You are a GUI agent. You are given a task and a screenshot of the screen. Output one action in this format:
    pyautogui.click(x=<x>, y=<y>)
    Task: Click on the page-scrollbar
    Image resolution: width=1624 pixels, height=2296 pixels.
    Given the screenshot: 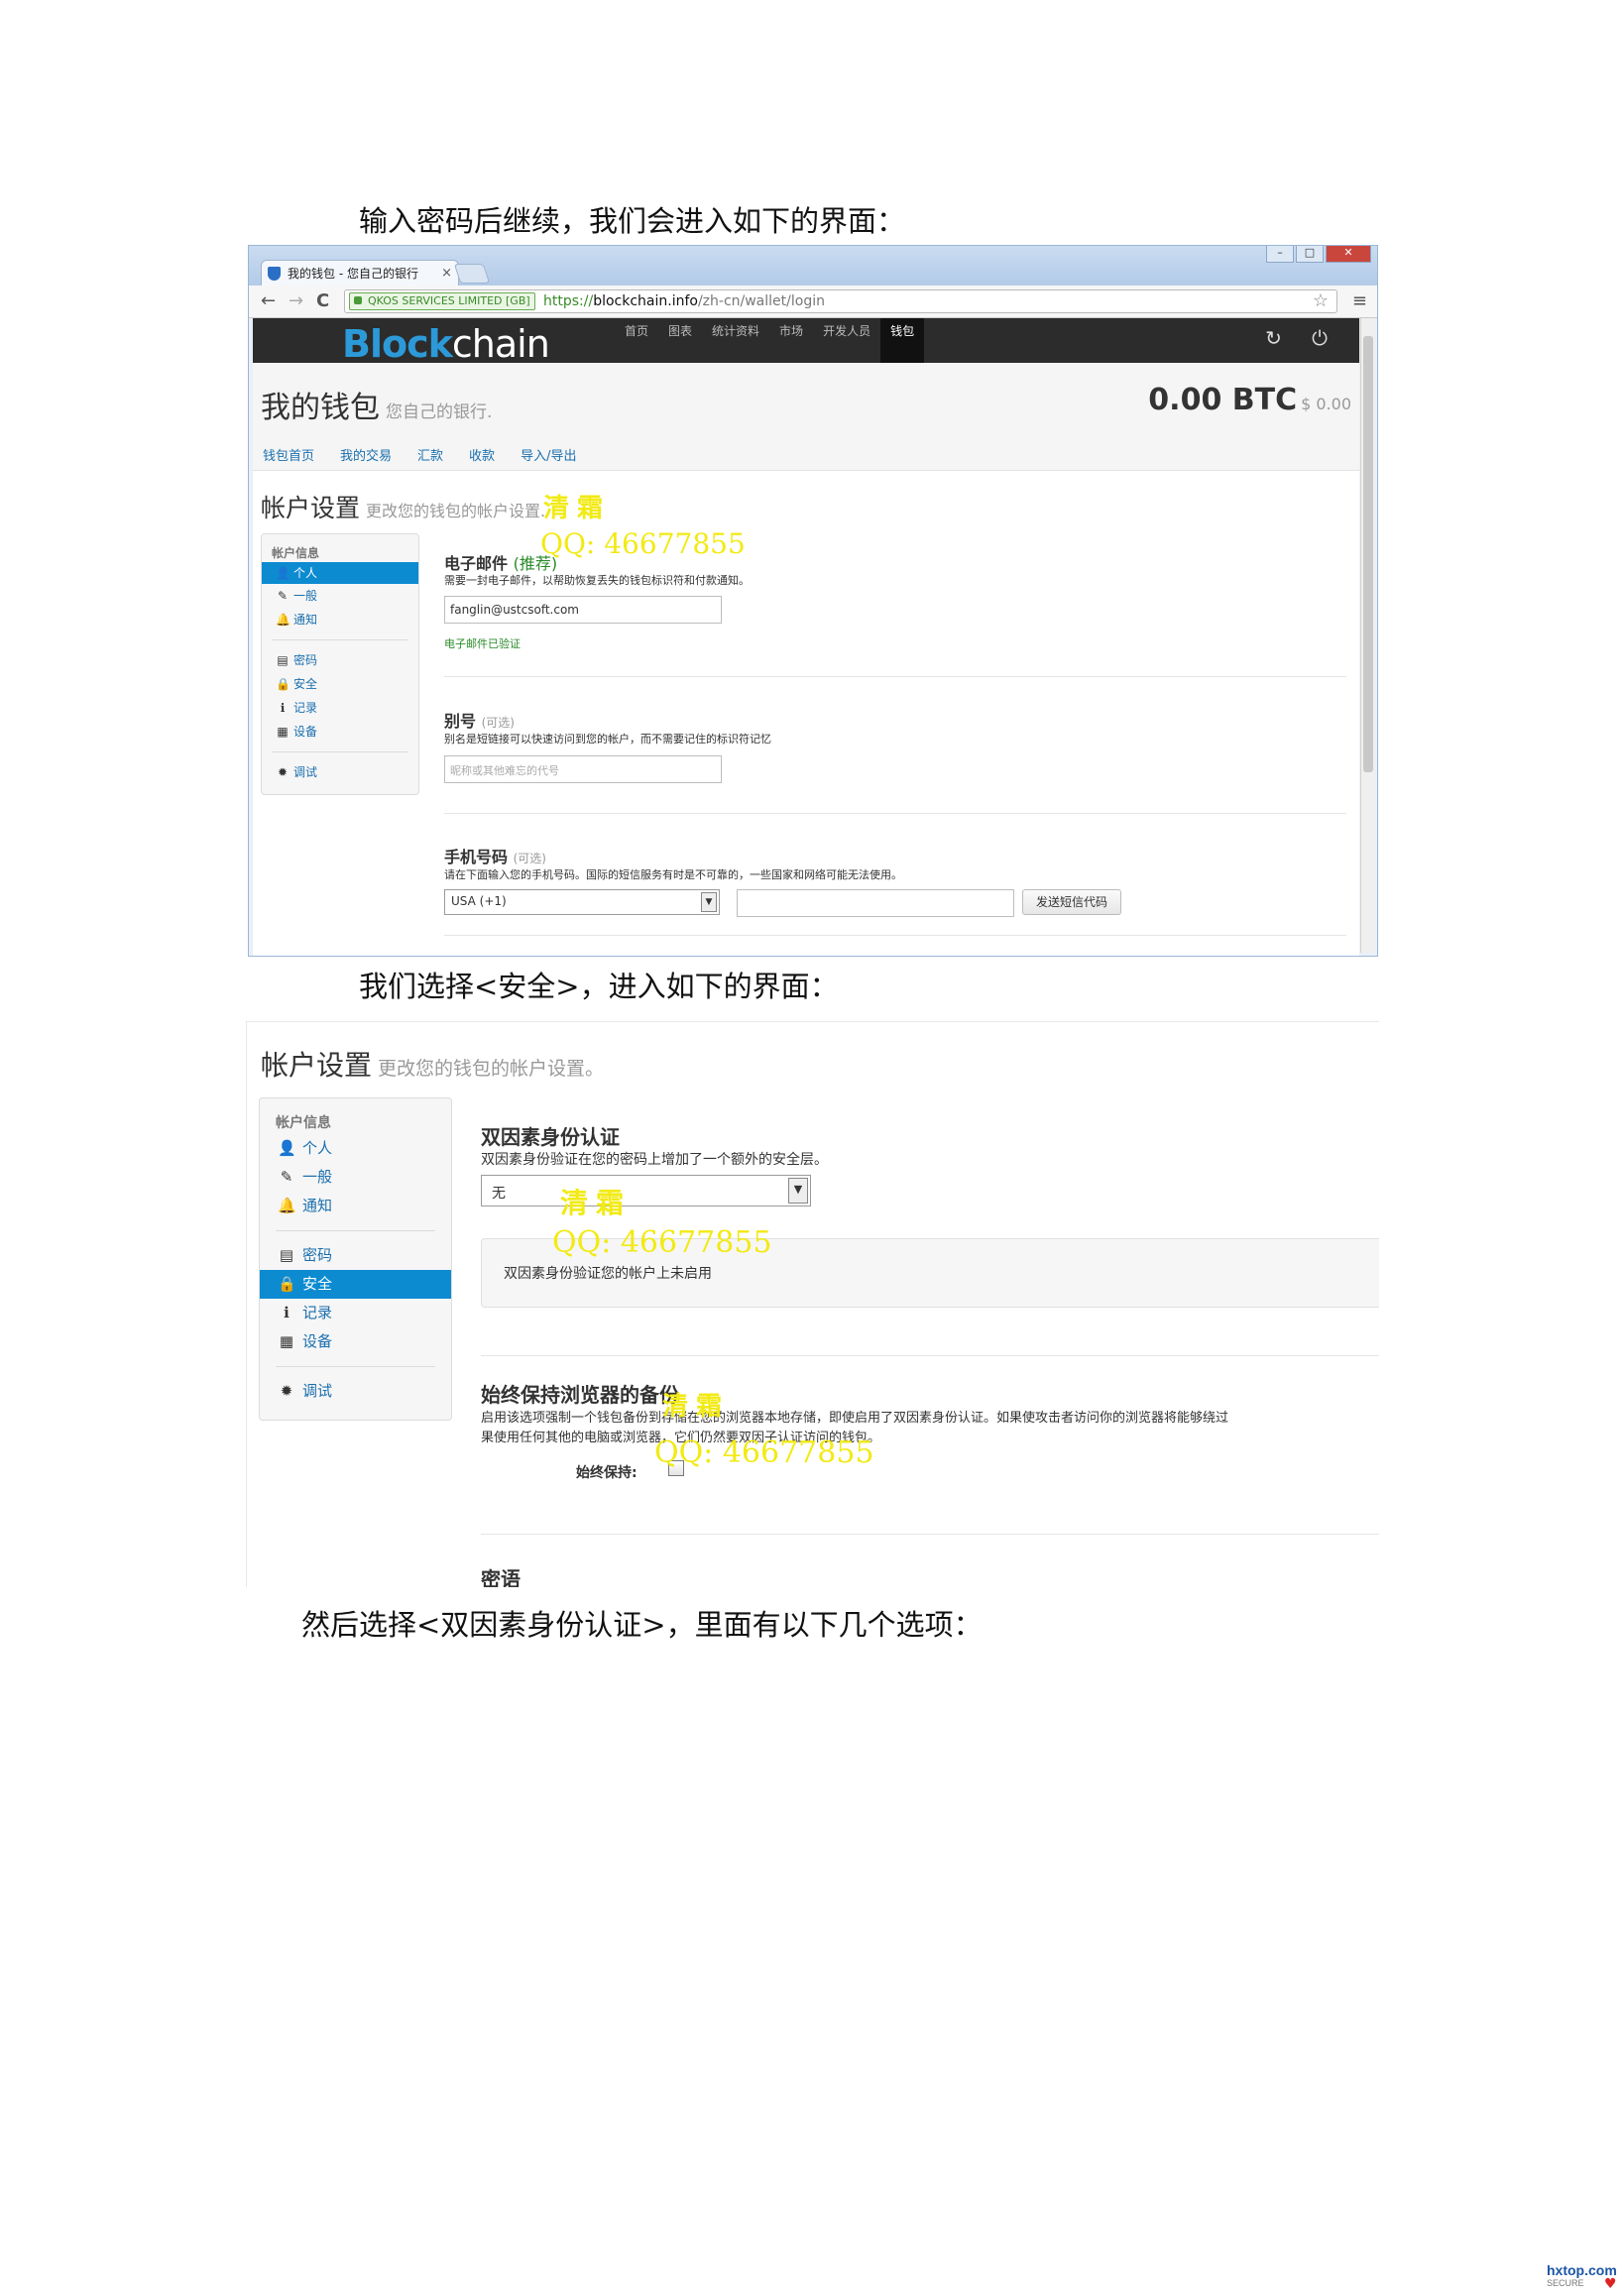 What is the action you would take?
    pyautogui.click(x=1367, y=636)
    